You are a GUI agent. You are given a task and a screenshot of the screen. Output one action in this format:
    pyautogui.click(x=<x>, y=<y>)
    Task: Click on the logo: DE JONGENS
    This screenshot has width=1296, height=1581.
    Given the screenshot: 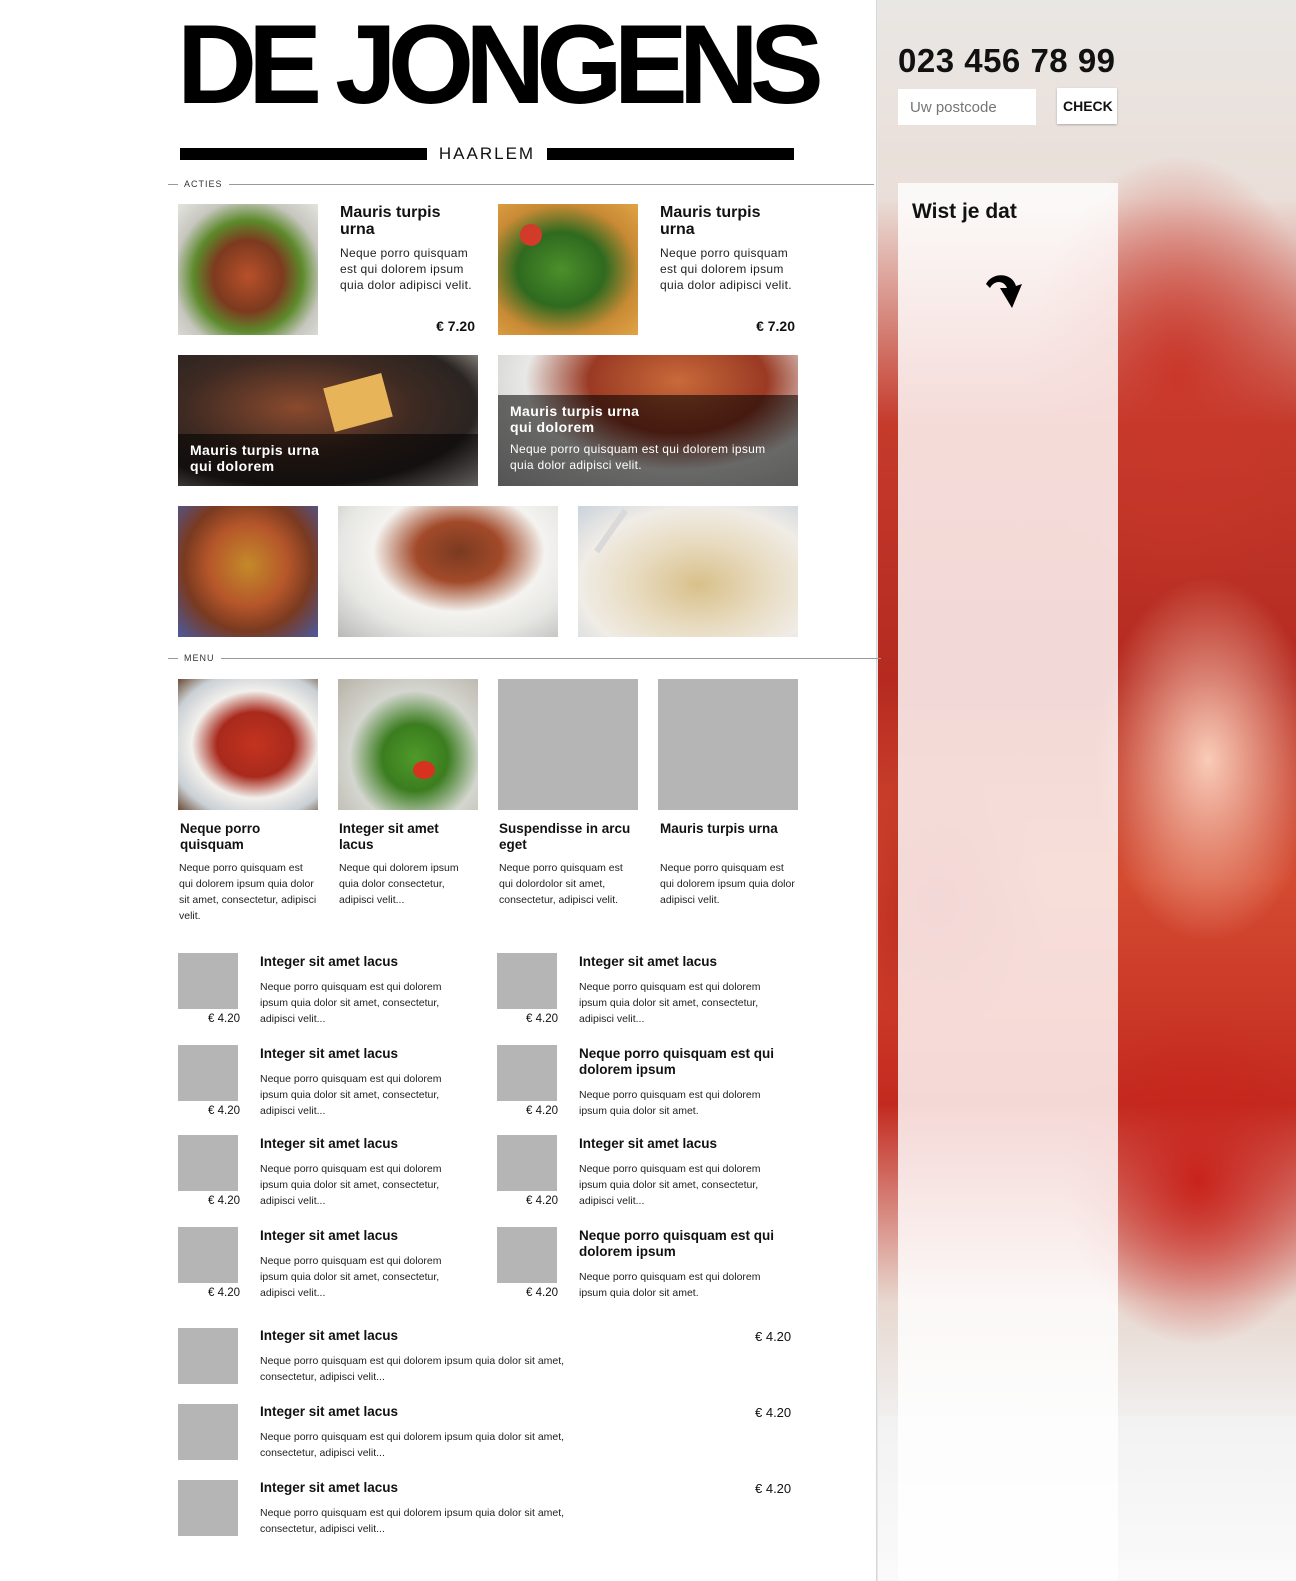 What is the action you would take?
    pyautogui.click(x=500, y=64)
    